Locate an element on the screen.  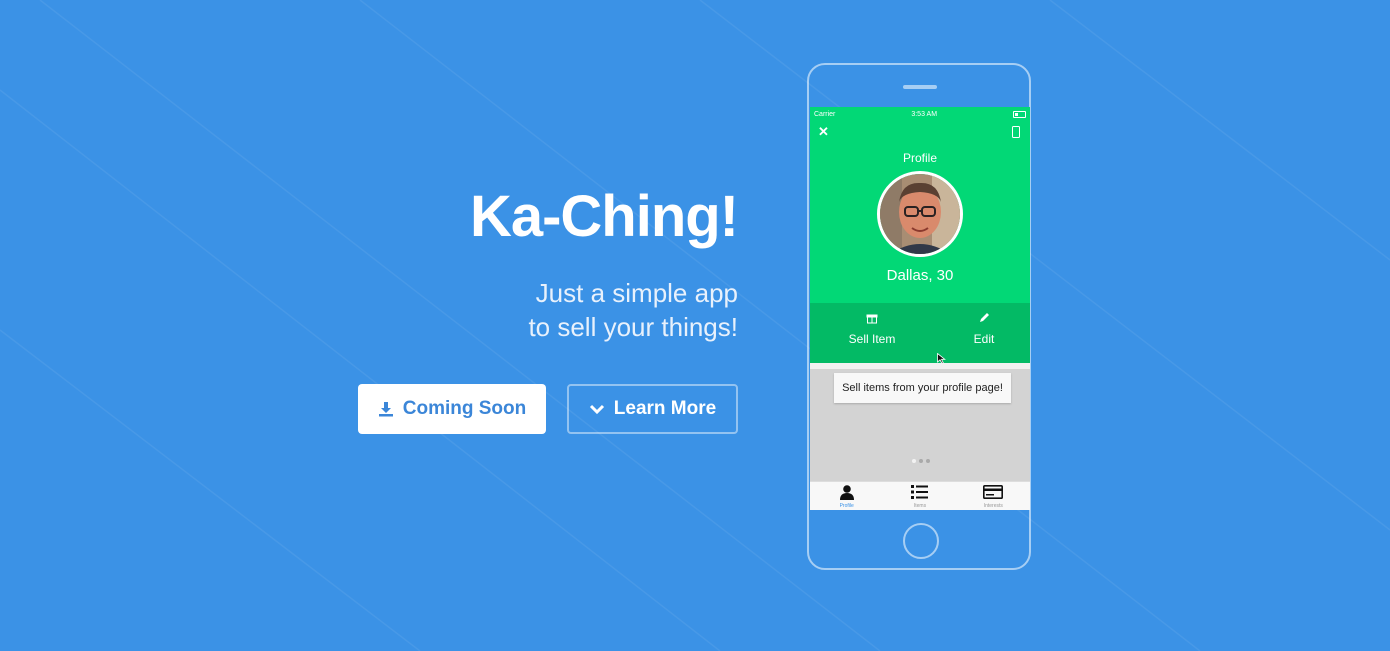
tab-items: Items is located at coordinates (919, 496).